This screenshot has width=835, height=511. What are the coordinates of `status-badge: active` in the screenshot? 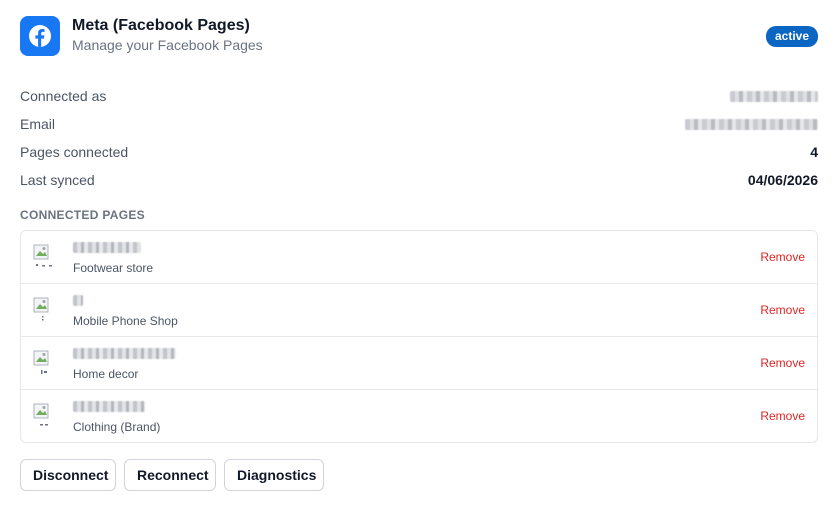 It's located at (791, 36).